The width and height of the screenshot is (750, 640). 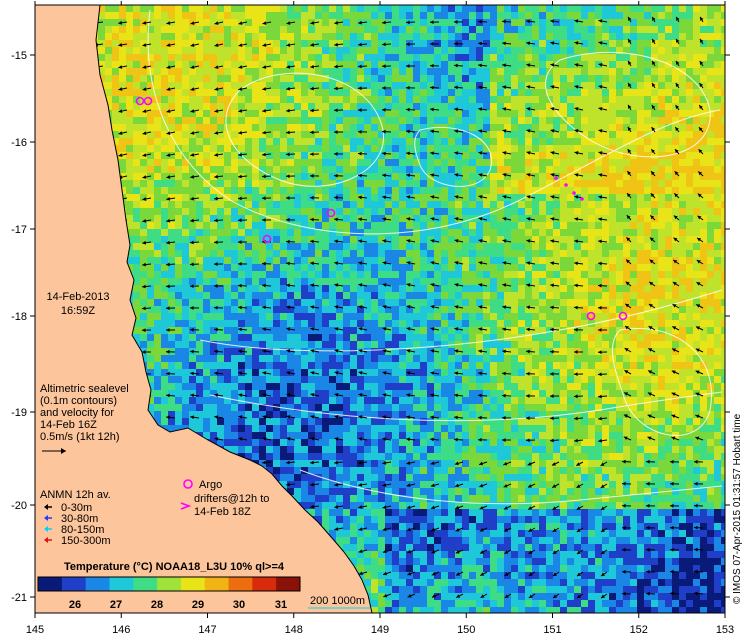 I want to click on longitude-tick: 153, so click(x=725, y=630).